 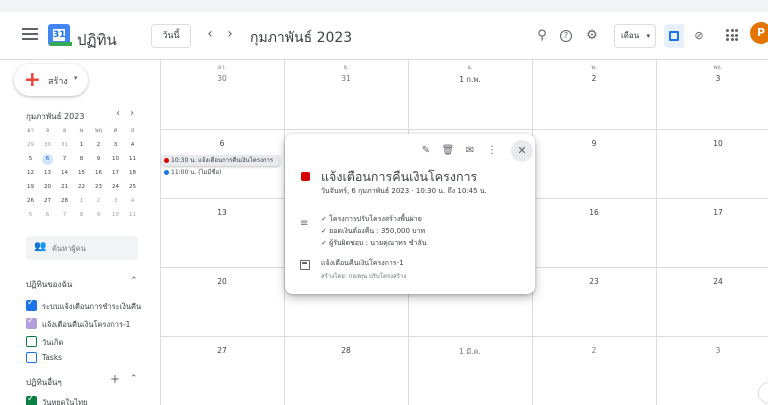 What do you see at coordinates (712, 281) in the screenshot?
I see `day-number: 24` at bounding box center [712, 281].